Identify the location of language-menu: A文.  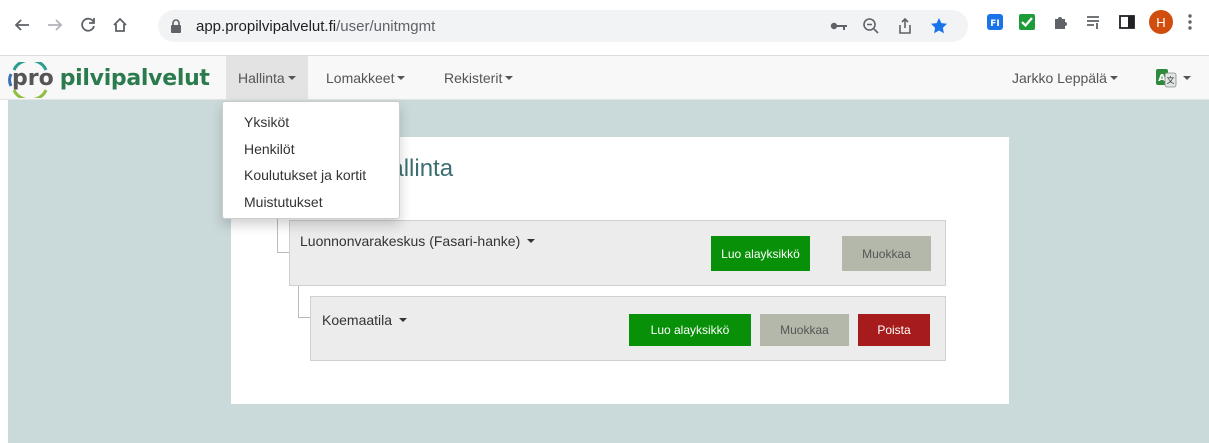
(1173, 78).